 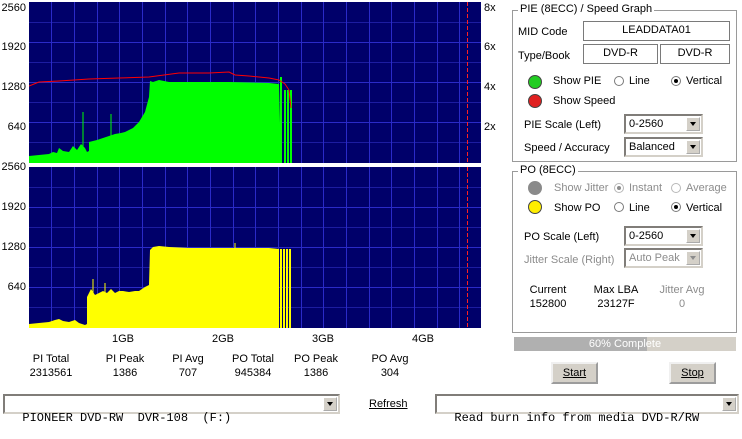 I want to click on po-color-icon, so click(x=535, y=207).